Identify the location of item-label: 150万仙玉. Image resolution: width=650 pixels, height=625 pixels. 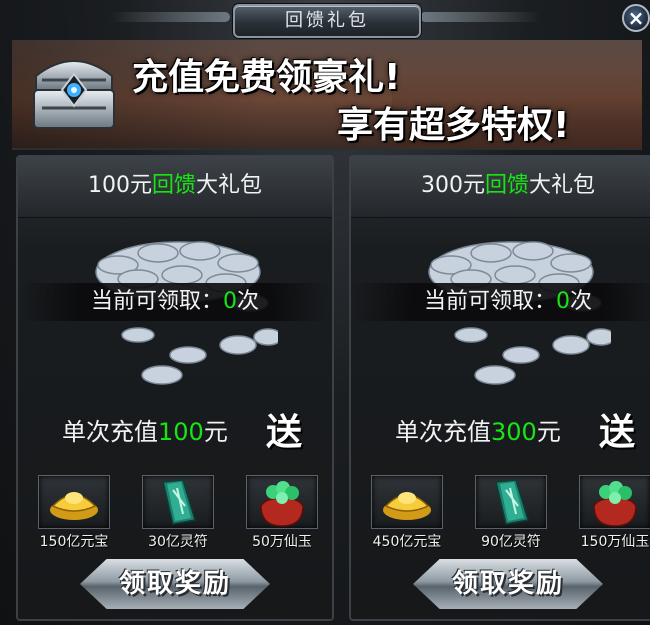
(615, 542).